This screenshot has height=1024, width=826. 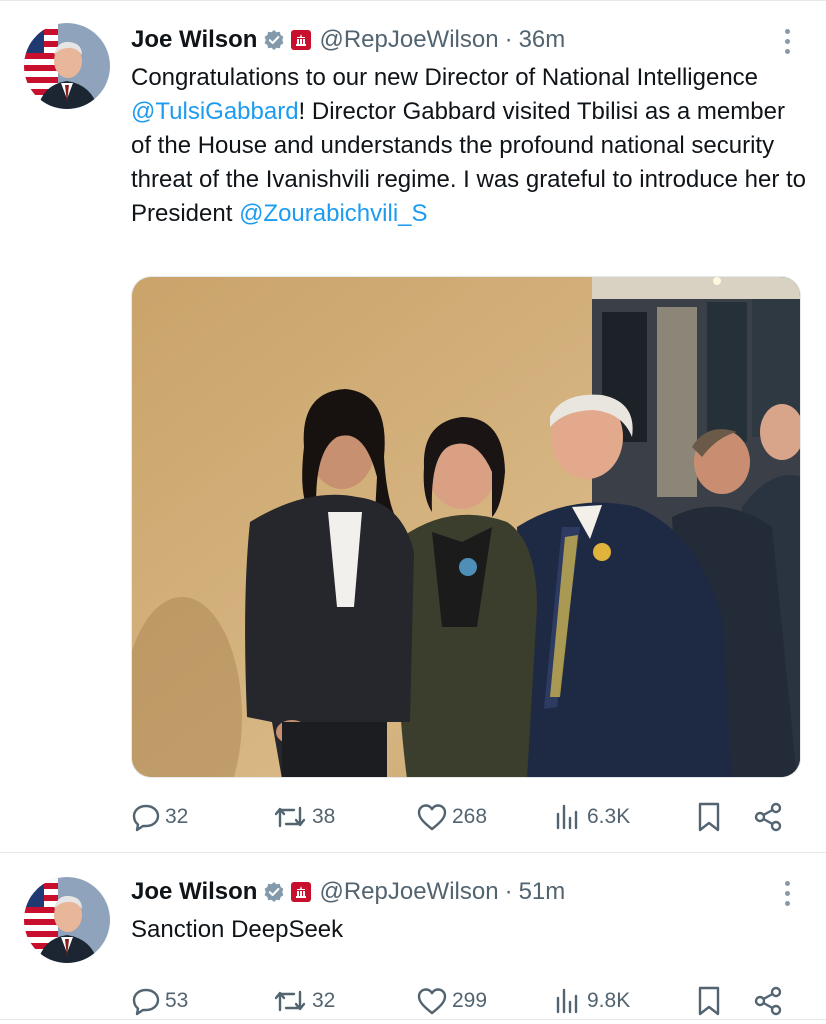 What do you see at coordinates (542, 40) in the screenshot?
I see `timestamp: 36m` at bounding box center [542, 40].